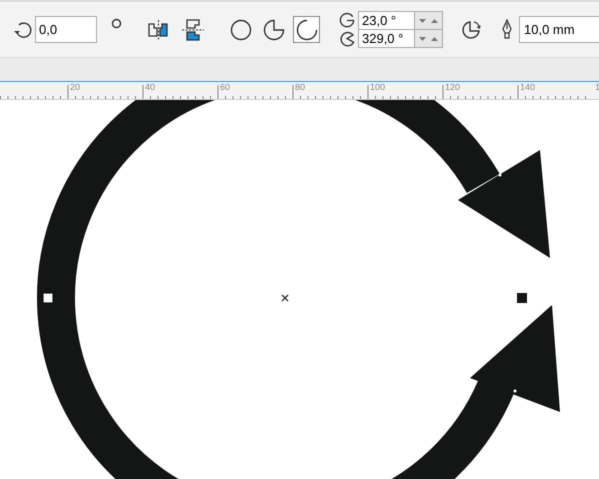 This screenshot has height=479, width=599. I want to click on pie-direction-icon, so click(471, 29).